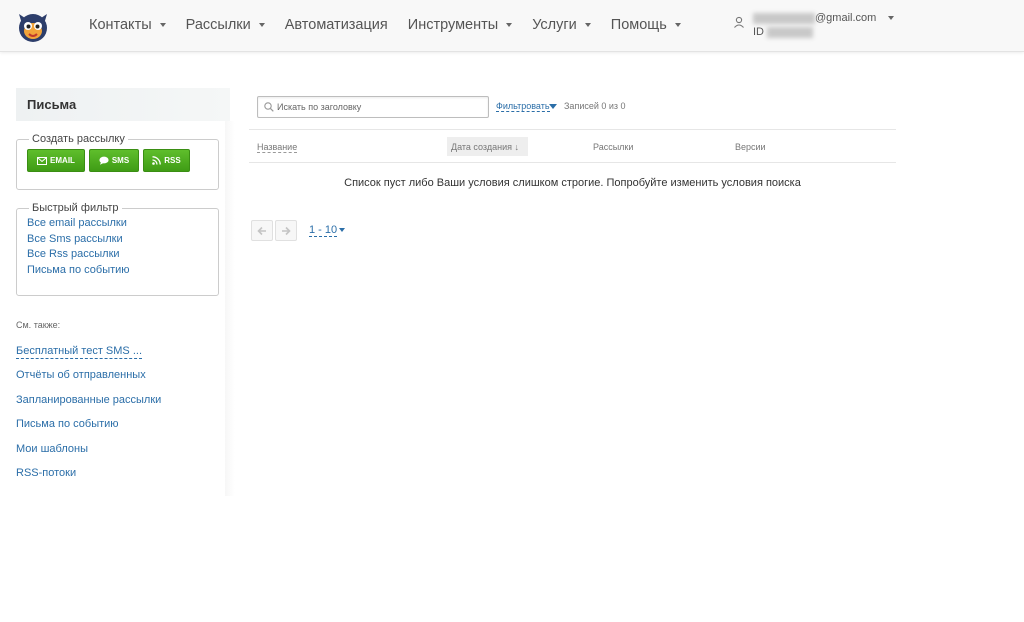 This screenshot has width=1024, height=622. What do you see at coordinates (750, 147) in the screenshot?
I see `column-header-versions: Версии` at bounding box center [750, 147].